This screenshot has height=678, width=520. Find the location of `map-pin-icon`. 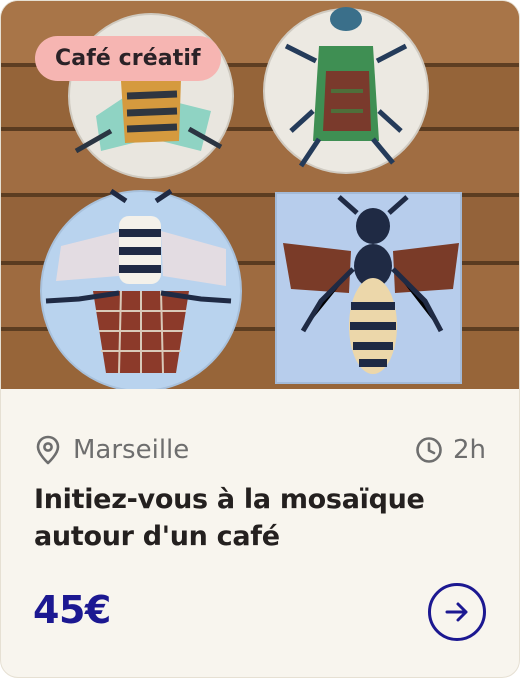

map-pin-icon is located at coordinates (48, 450).